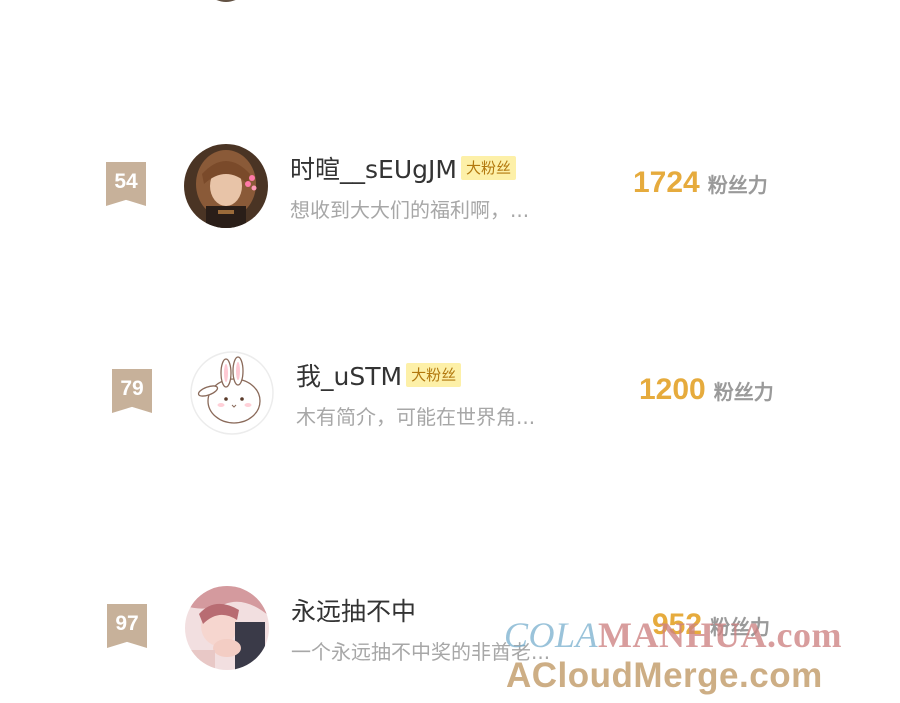  I want to click on watermark-merge-site: ACloudMerge.com, so click(664, 675).